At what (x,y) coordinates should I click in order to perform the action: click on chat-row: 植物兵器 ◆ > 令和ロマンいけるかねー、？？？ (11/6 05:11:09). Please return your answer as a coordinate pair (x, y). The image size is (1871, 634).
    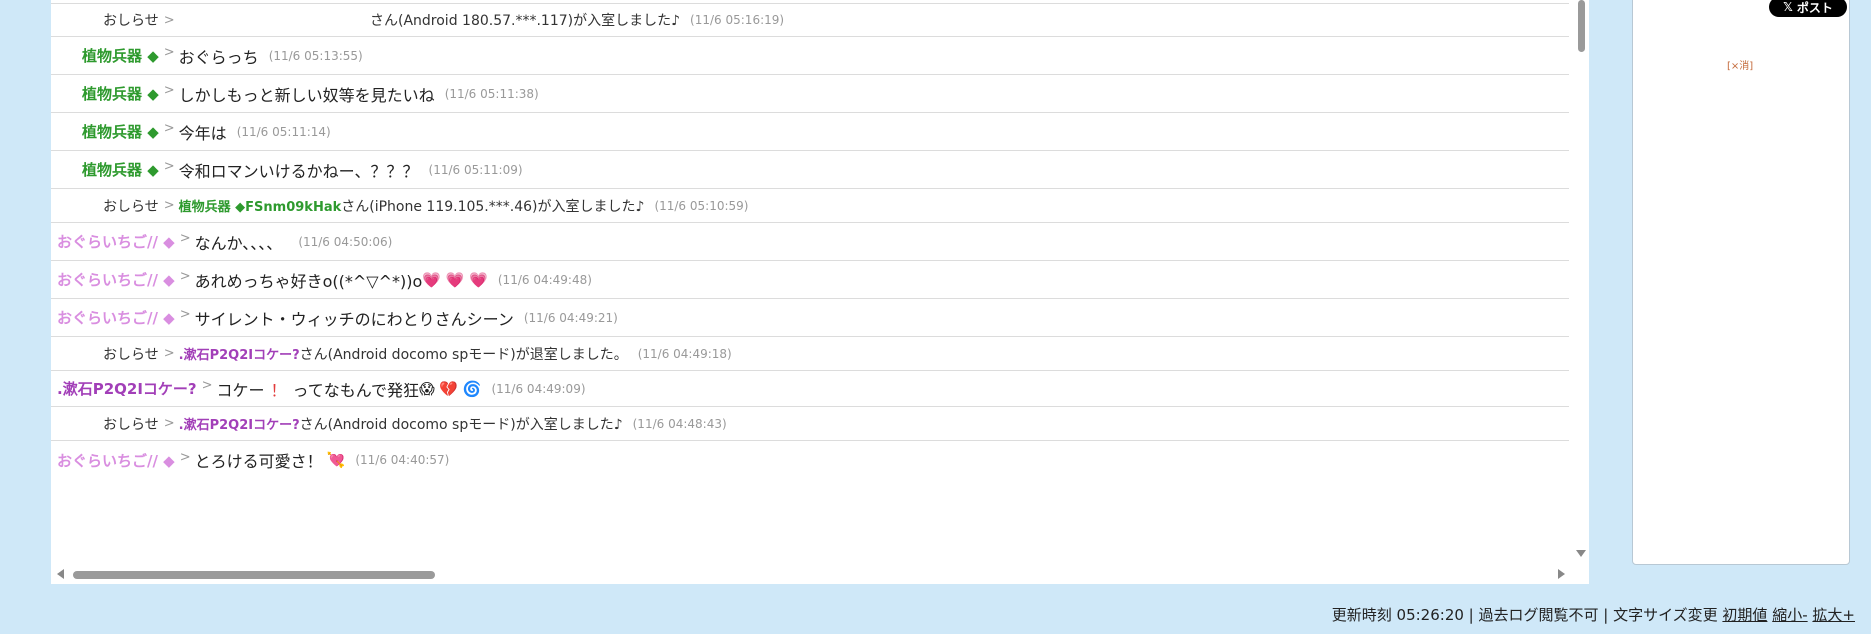
    Looking at the image, I should click on (810, 170).